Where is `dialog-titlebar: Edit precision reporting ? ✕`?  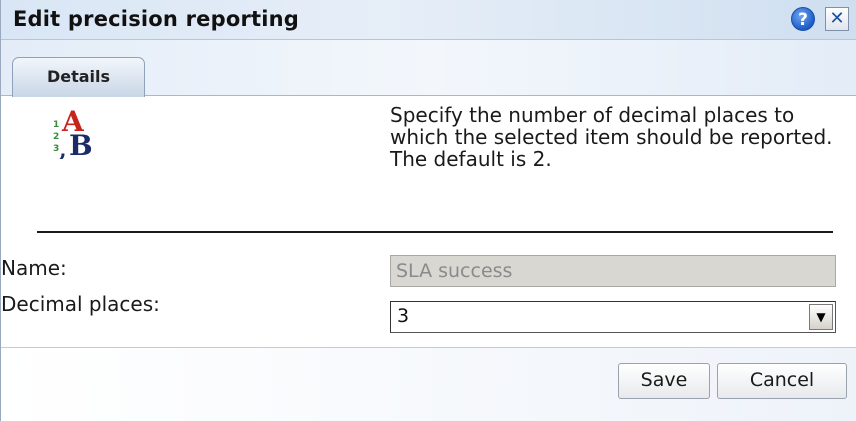
dialog-titlebar: Edit precision reporting ? ✕ is located at coordinates (428, 20).